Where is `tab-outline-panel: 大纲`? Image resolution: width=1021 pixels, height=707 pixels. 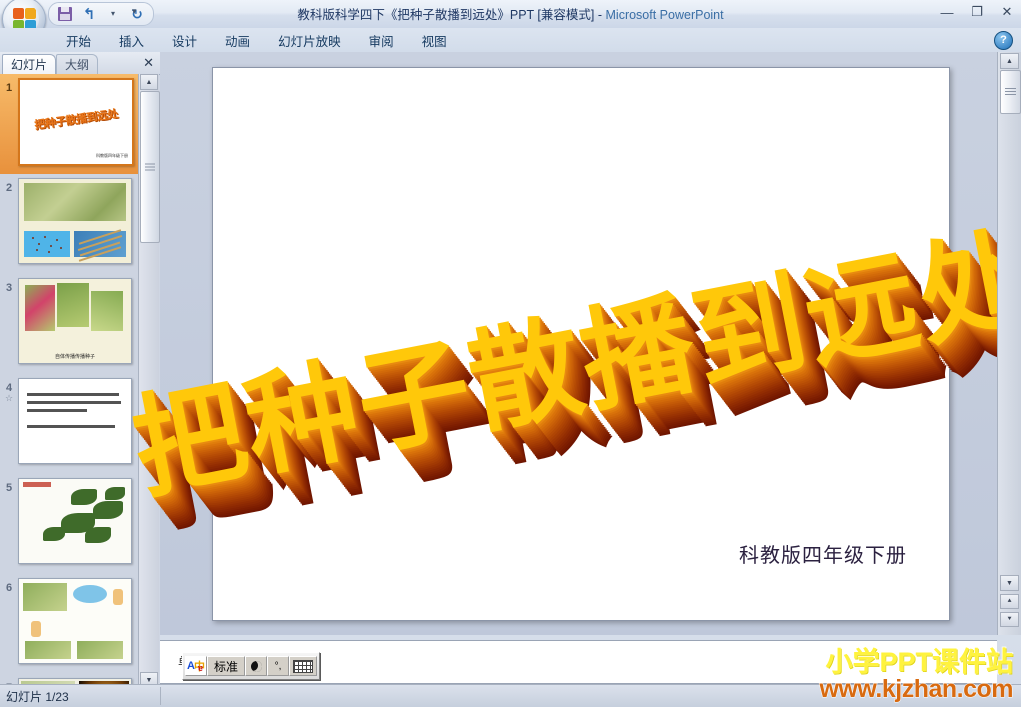 tab-outline-panel: 大纲 is located at coordinates (77, 64).